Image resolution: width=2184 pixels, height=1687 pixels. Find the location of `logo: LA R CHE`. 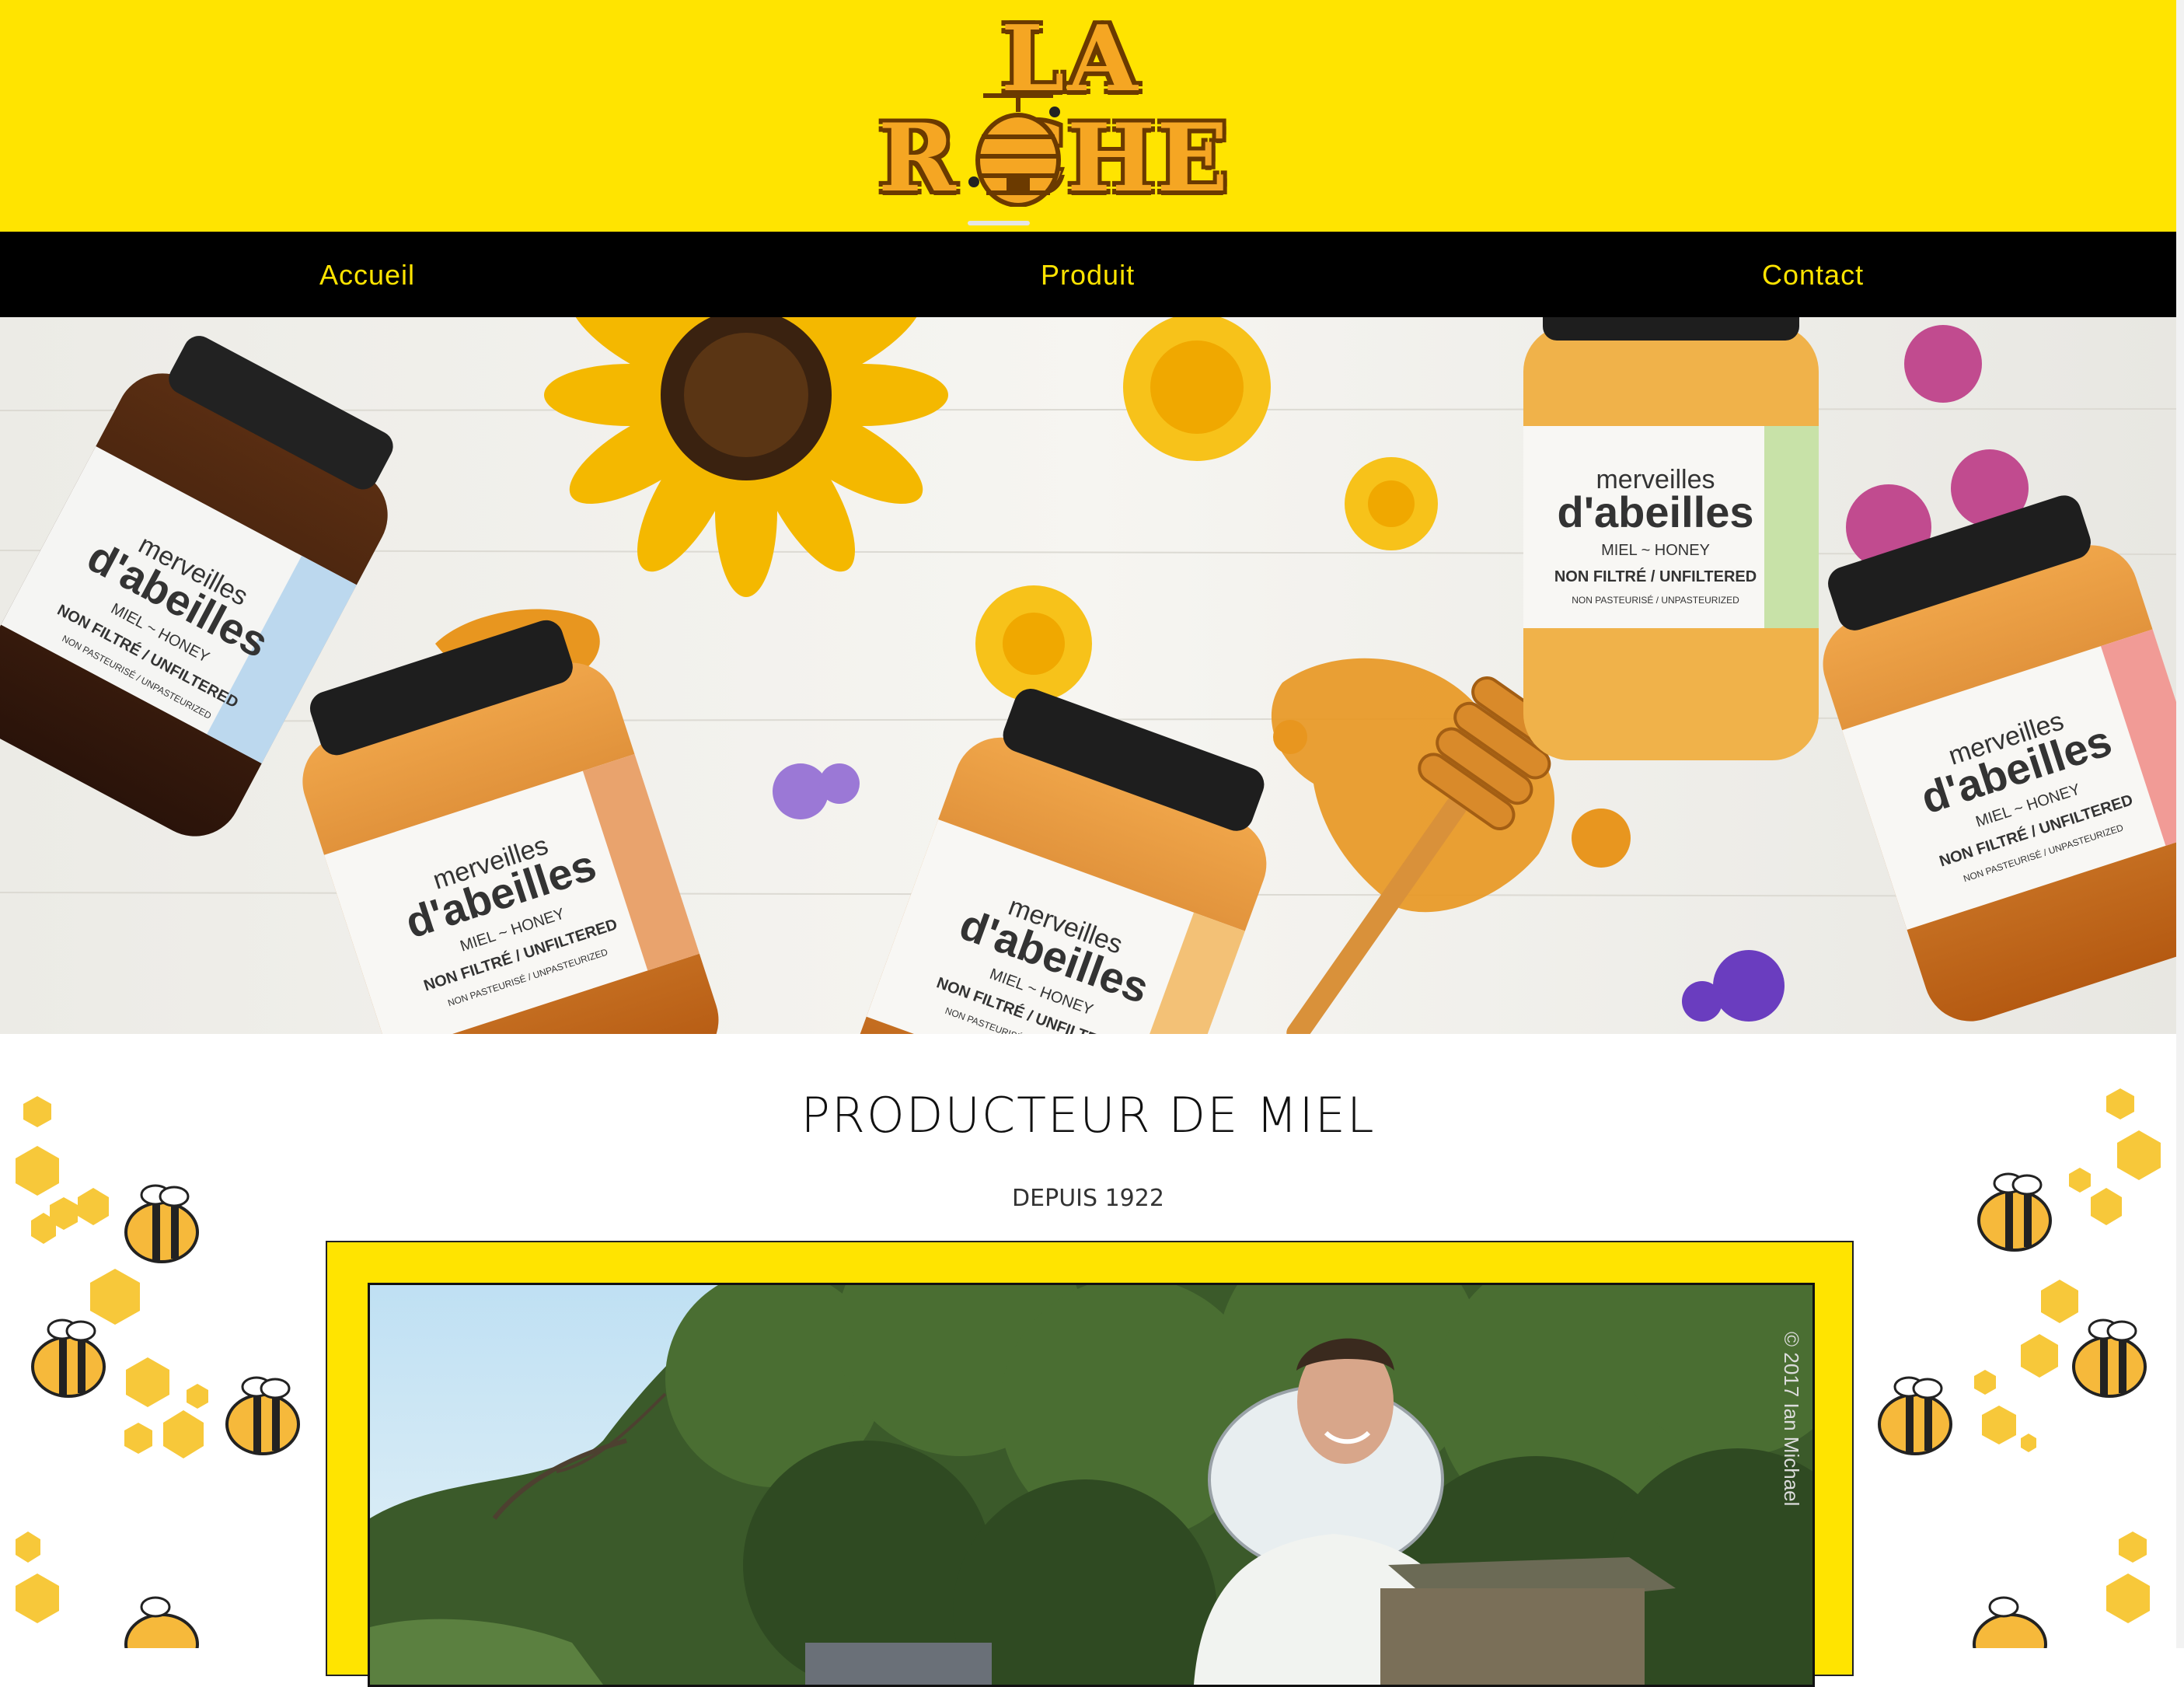

logo: LA R CHE is located at coordinates (1076, 117).